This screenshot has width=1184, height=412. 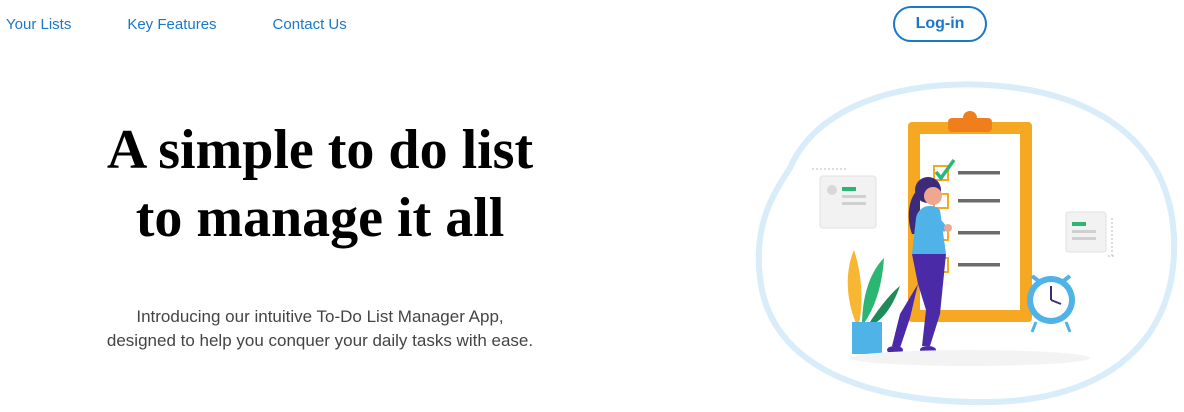 I want to click on nav-link-your-lists: Your Lists, so click(x=38, y=24).